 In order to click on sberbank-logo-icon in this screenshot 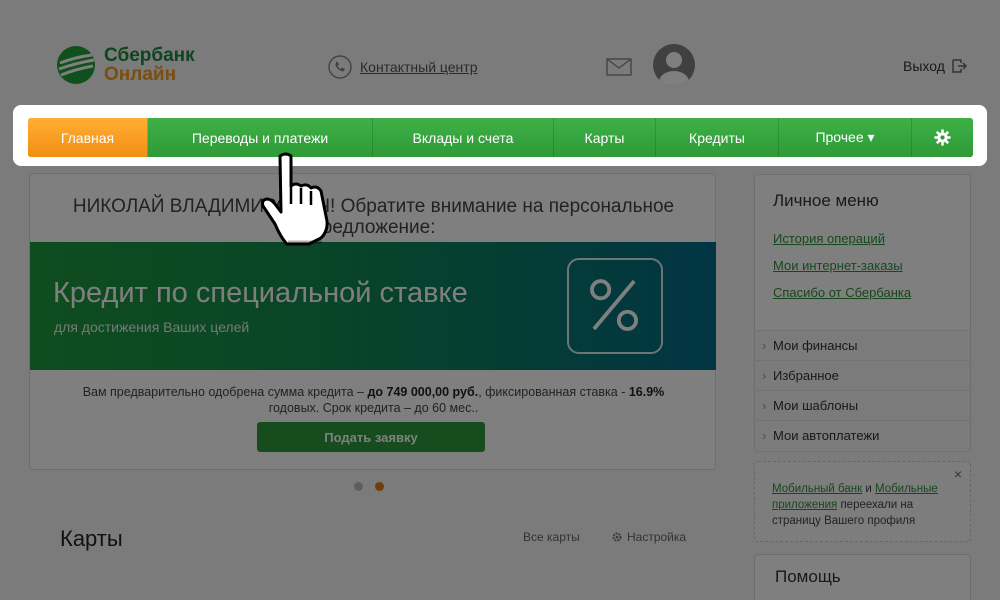, I will do `click(76, 65)`.